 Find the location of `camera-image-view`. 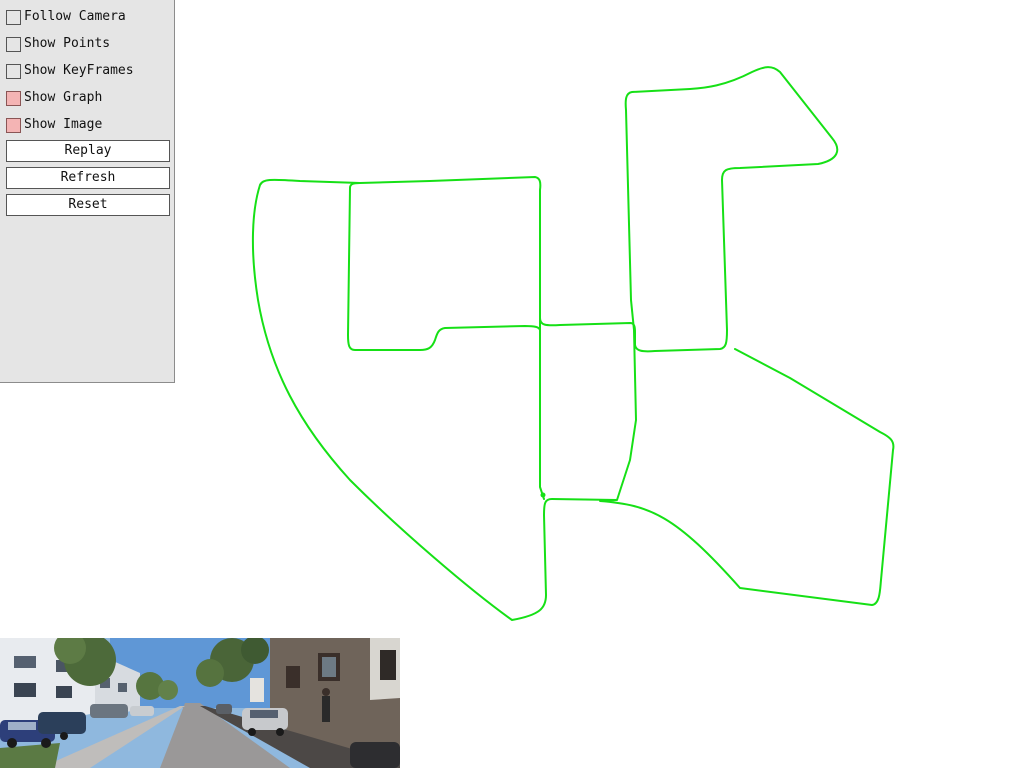

camera-image-view is located at coordinates (200, 703).